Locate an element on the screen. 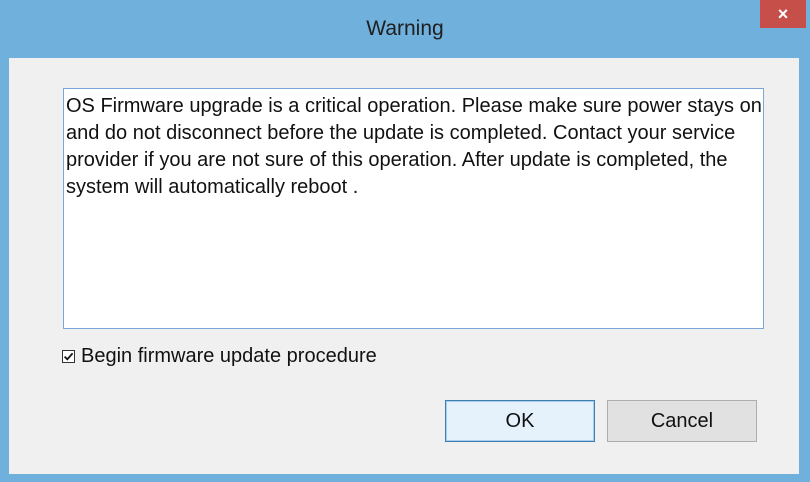 The image size is (810, 482). cancel-button: Cancel is located at coordinates (682, 421).